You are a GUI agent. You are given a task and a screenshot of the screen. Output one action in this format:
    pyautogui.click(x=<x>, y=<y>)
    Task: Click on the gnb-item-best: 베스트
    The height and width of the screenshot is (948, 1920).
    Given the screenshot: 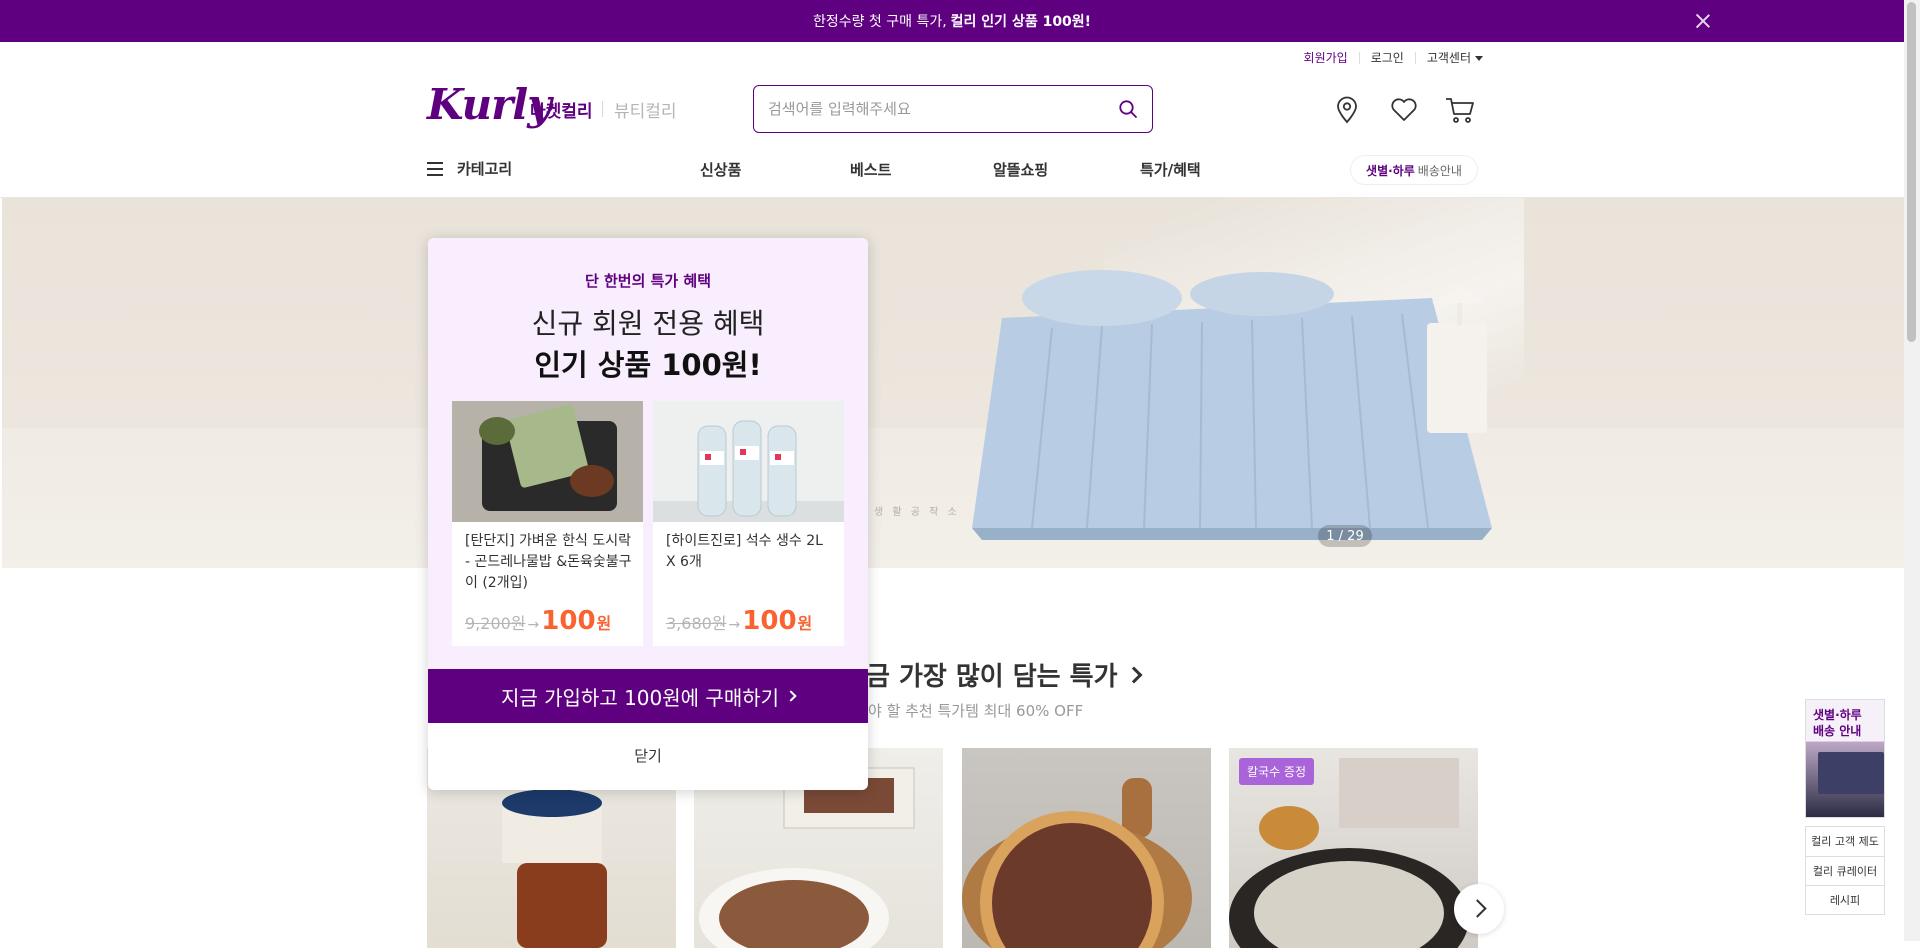 What is the action you would take?
    pyautogui.click(x=870, y=169)
    